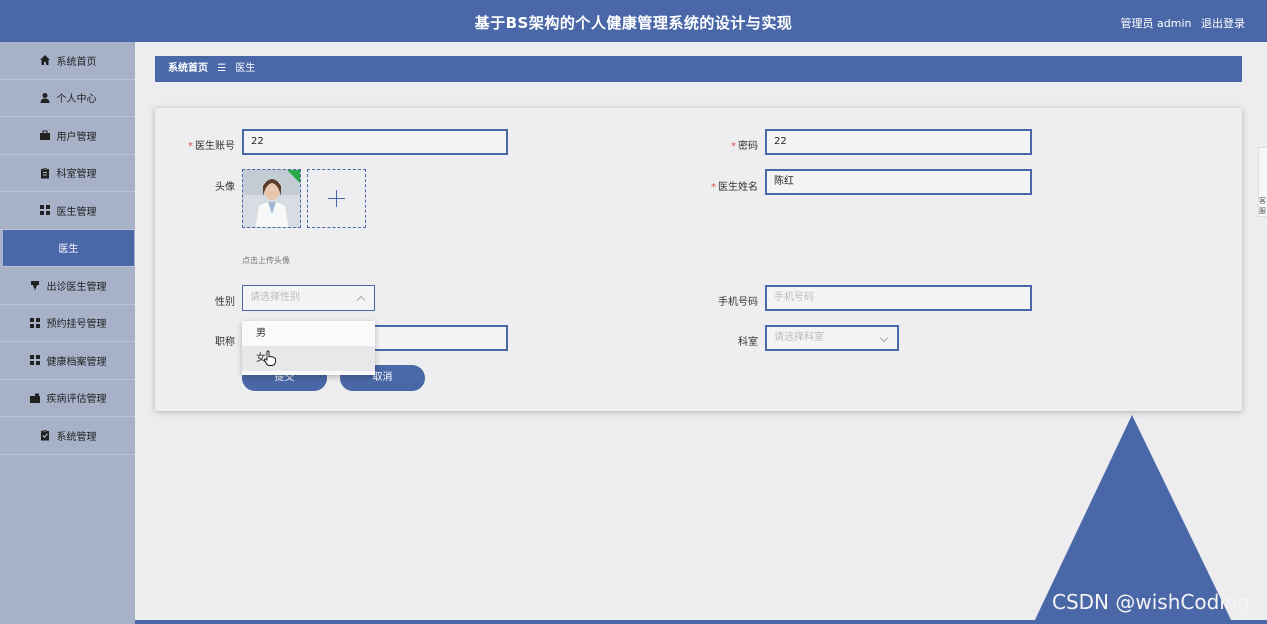  I want to click on password-input: 22, so click(898, 142).